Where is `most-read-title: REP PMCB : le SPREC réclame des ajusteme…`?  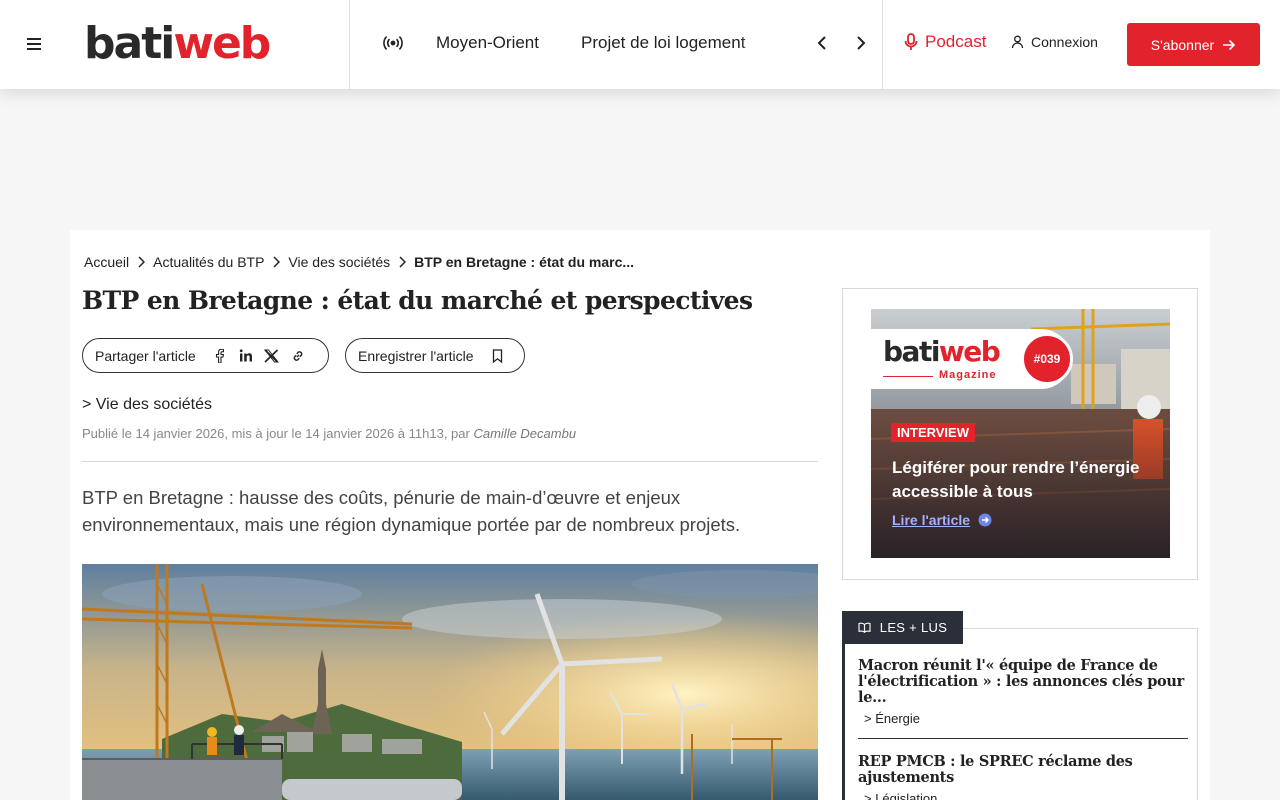
most-read-title: REP PMCB : le SPREC réclame des ajusteme… is located at coordinates (1024, 770).